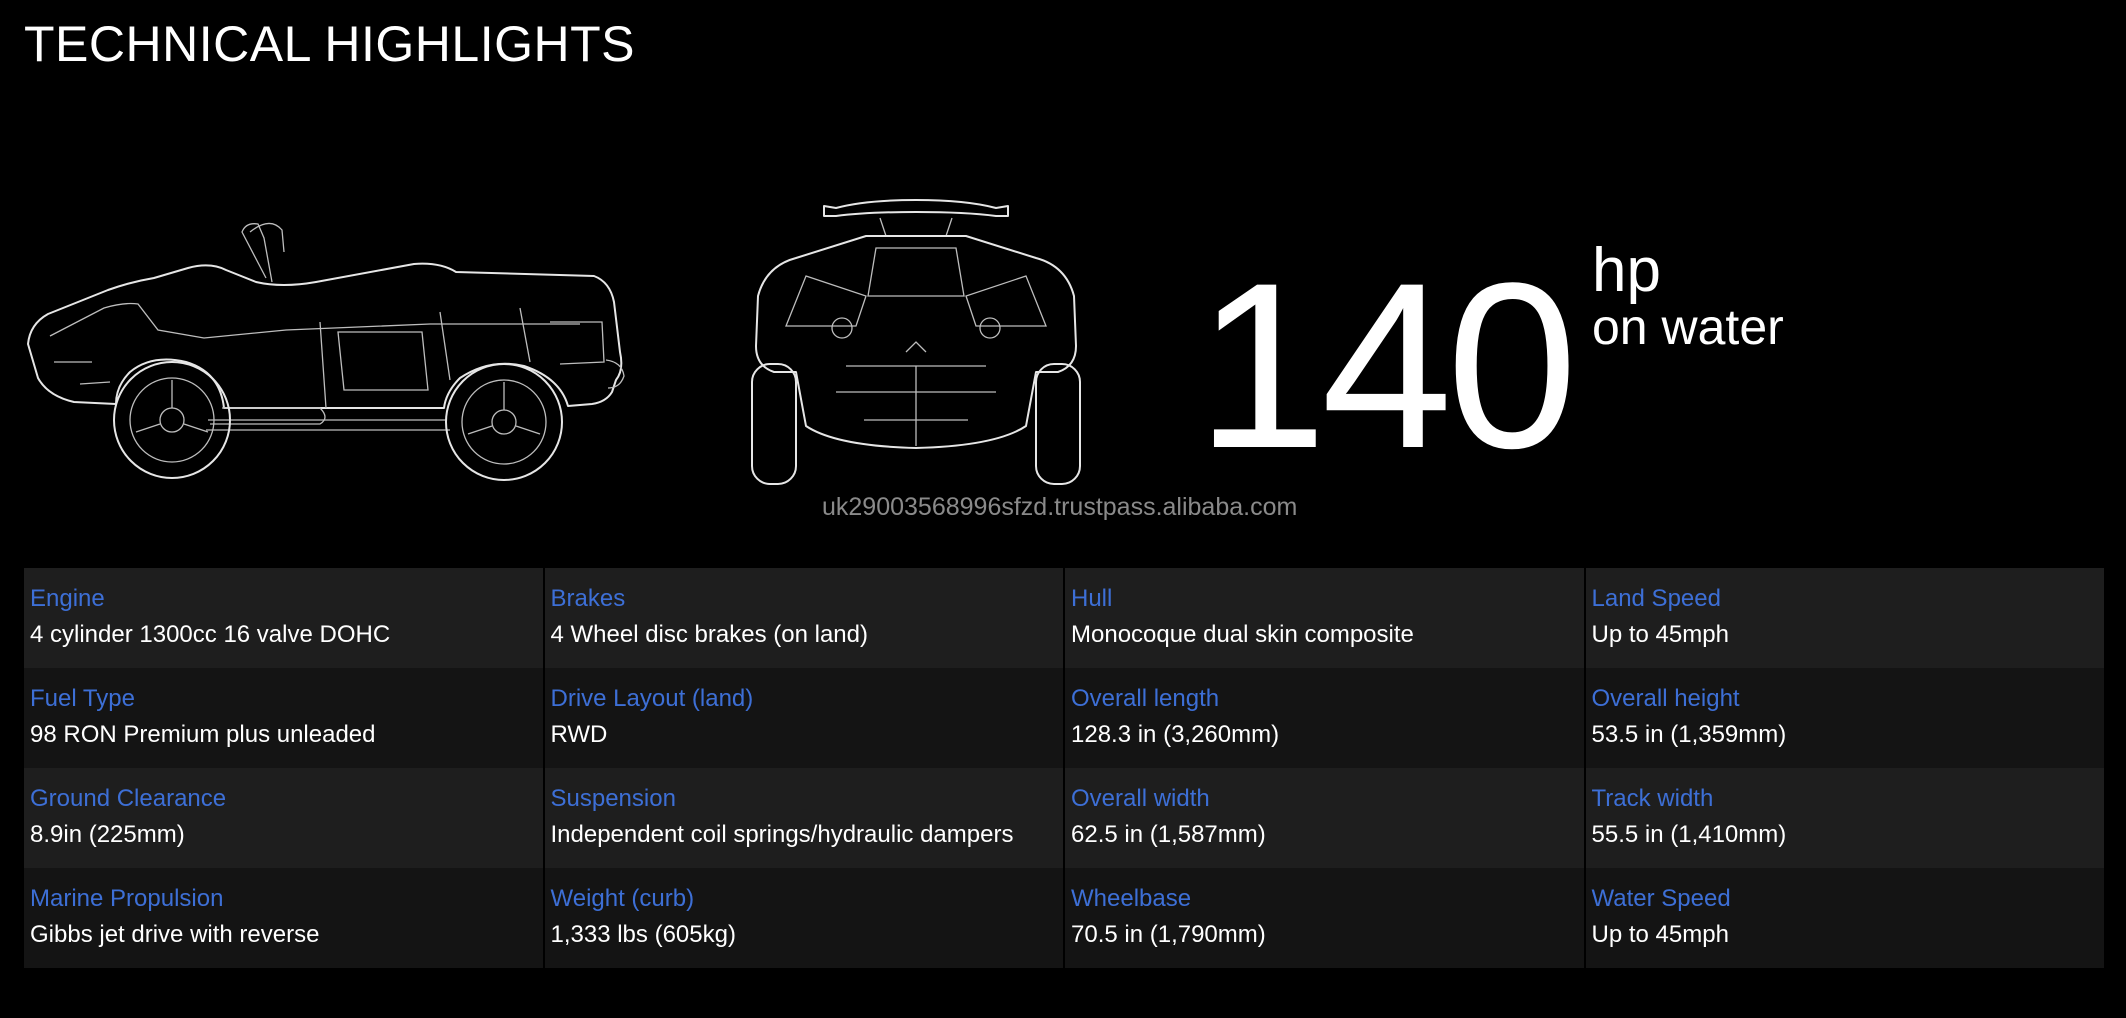 The image size is (2126, 1018). What do you see at coordinates (283, 818) in the screenshot?
I see `spec-cell-ground-clearance: Ground Clearance 8.9in (225mm)` at bounding box center [283, 818].